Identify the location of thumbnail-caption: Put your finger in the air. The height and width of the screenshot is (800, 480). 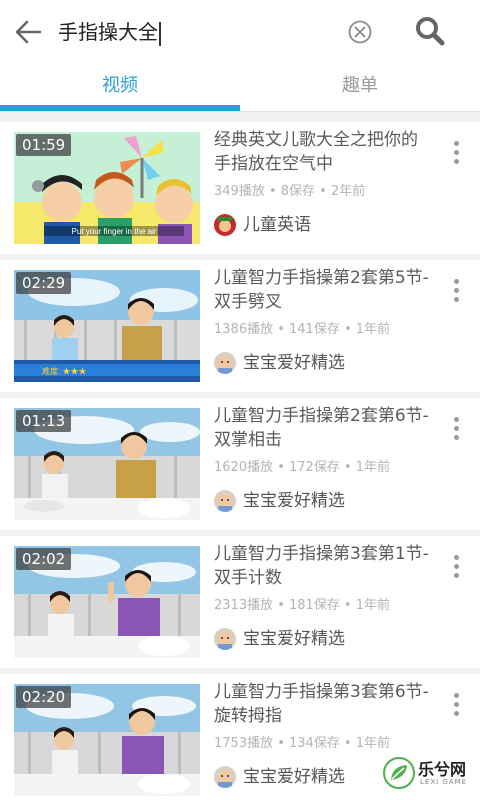
(114, 231).